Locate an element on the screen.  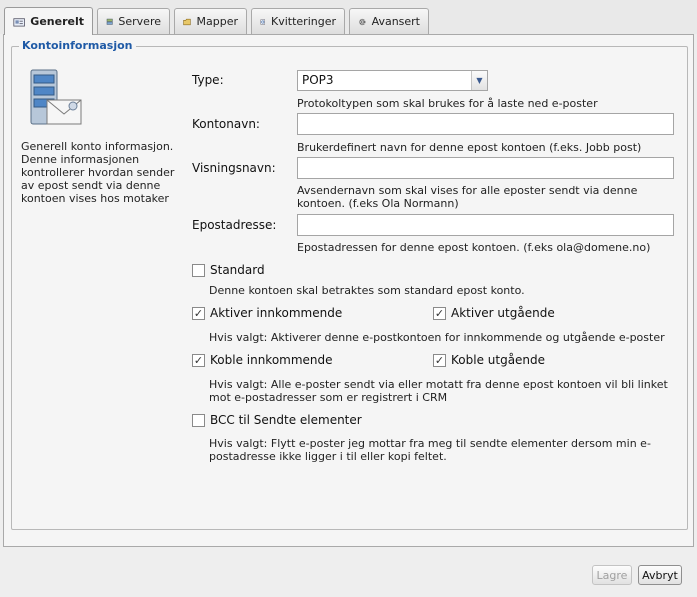
email-input is located at coordinates (485, 225).